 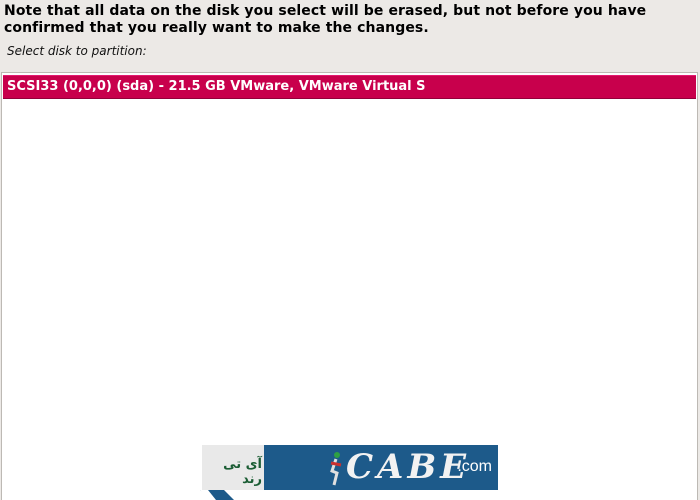 What do you see at coordinates (77, 51) in the screenshot?
I see `select-disk-label: Select disk to partition:` at bounding box center [77, 51].